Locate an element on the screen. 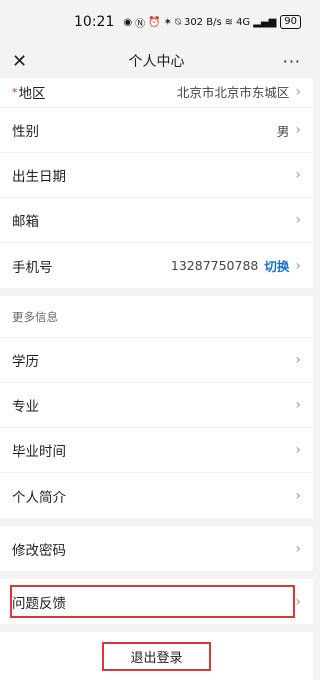 The width and height of the screenshot is (320, 680). major-row: 专业 › is located at coordinates (156, 405).